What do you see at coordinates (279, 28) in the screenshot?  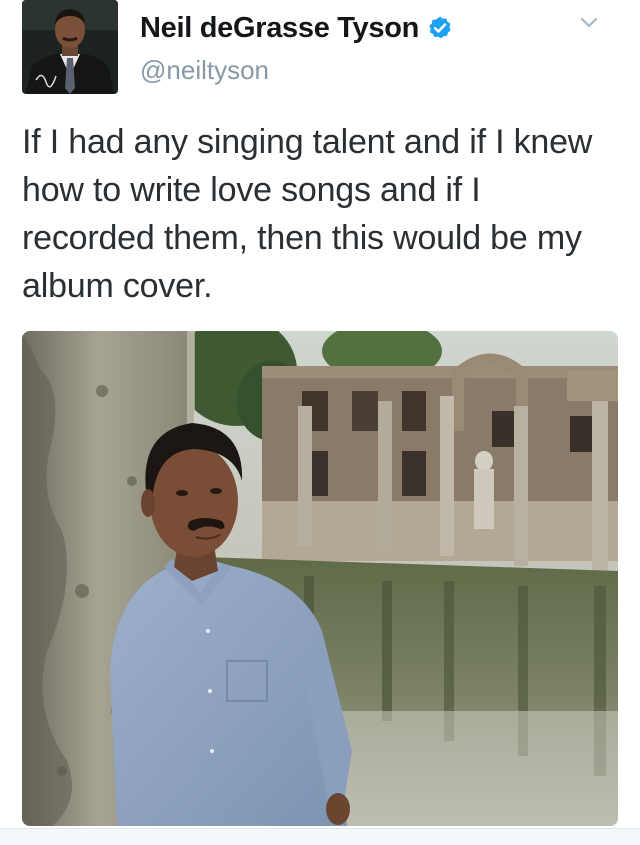 I see `display-name: Neil deGrasse Tyson` at bounding box center [279, 28].